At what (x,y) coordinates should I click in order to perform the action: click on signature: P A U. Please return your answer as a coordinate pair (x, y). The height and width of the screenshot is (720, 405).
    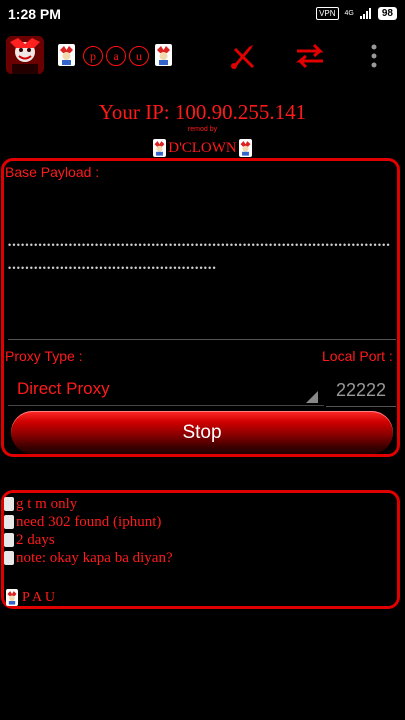
    Looking at the image, I should click on (30, 597).